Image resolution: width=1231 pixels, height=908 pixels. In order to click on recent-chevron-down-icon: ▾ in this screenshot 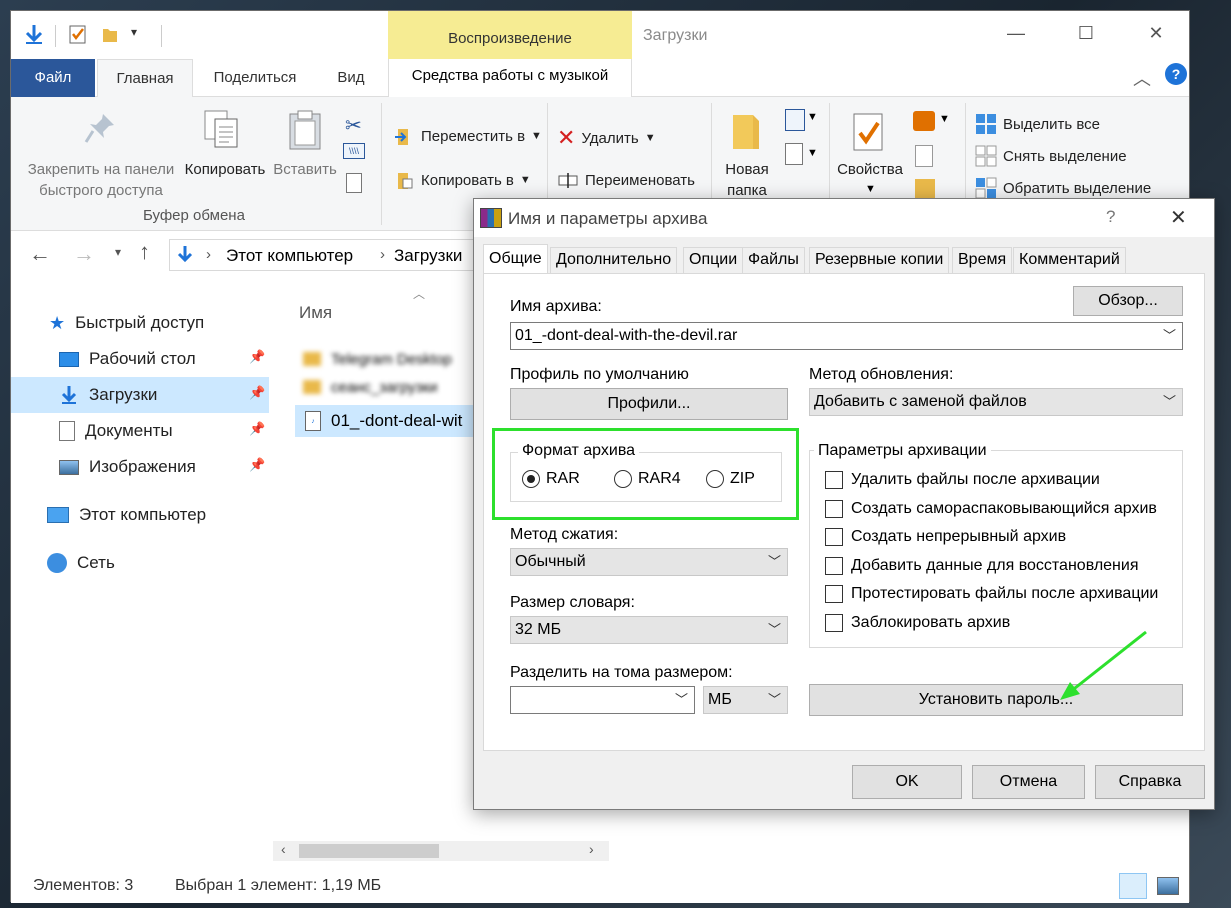, I will do `click(118, 252)`.